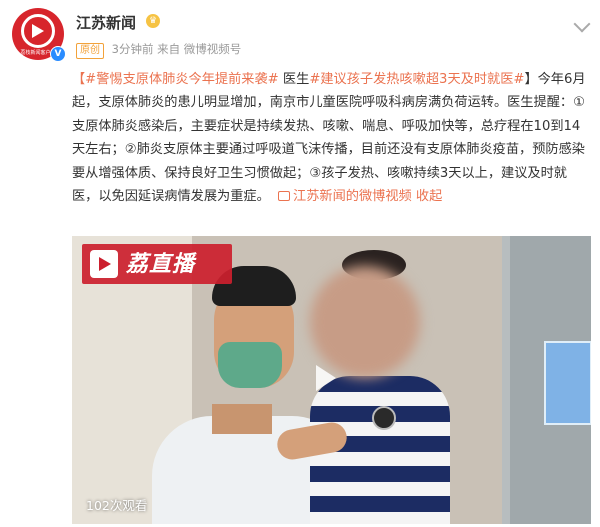 The image size is (600, 527). I want to click on stethoscope, so click(384, 418).